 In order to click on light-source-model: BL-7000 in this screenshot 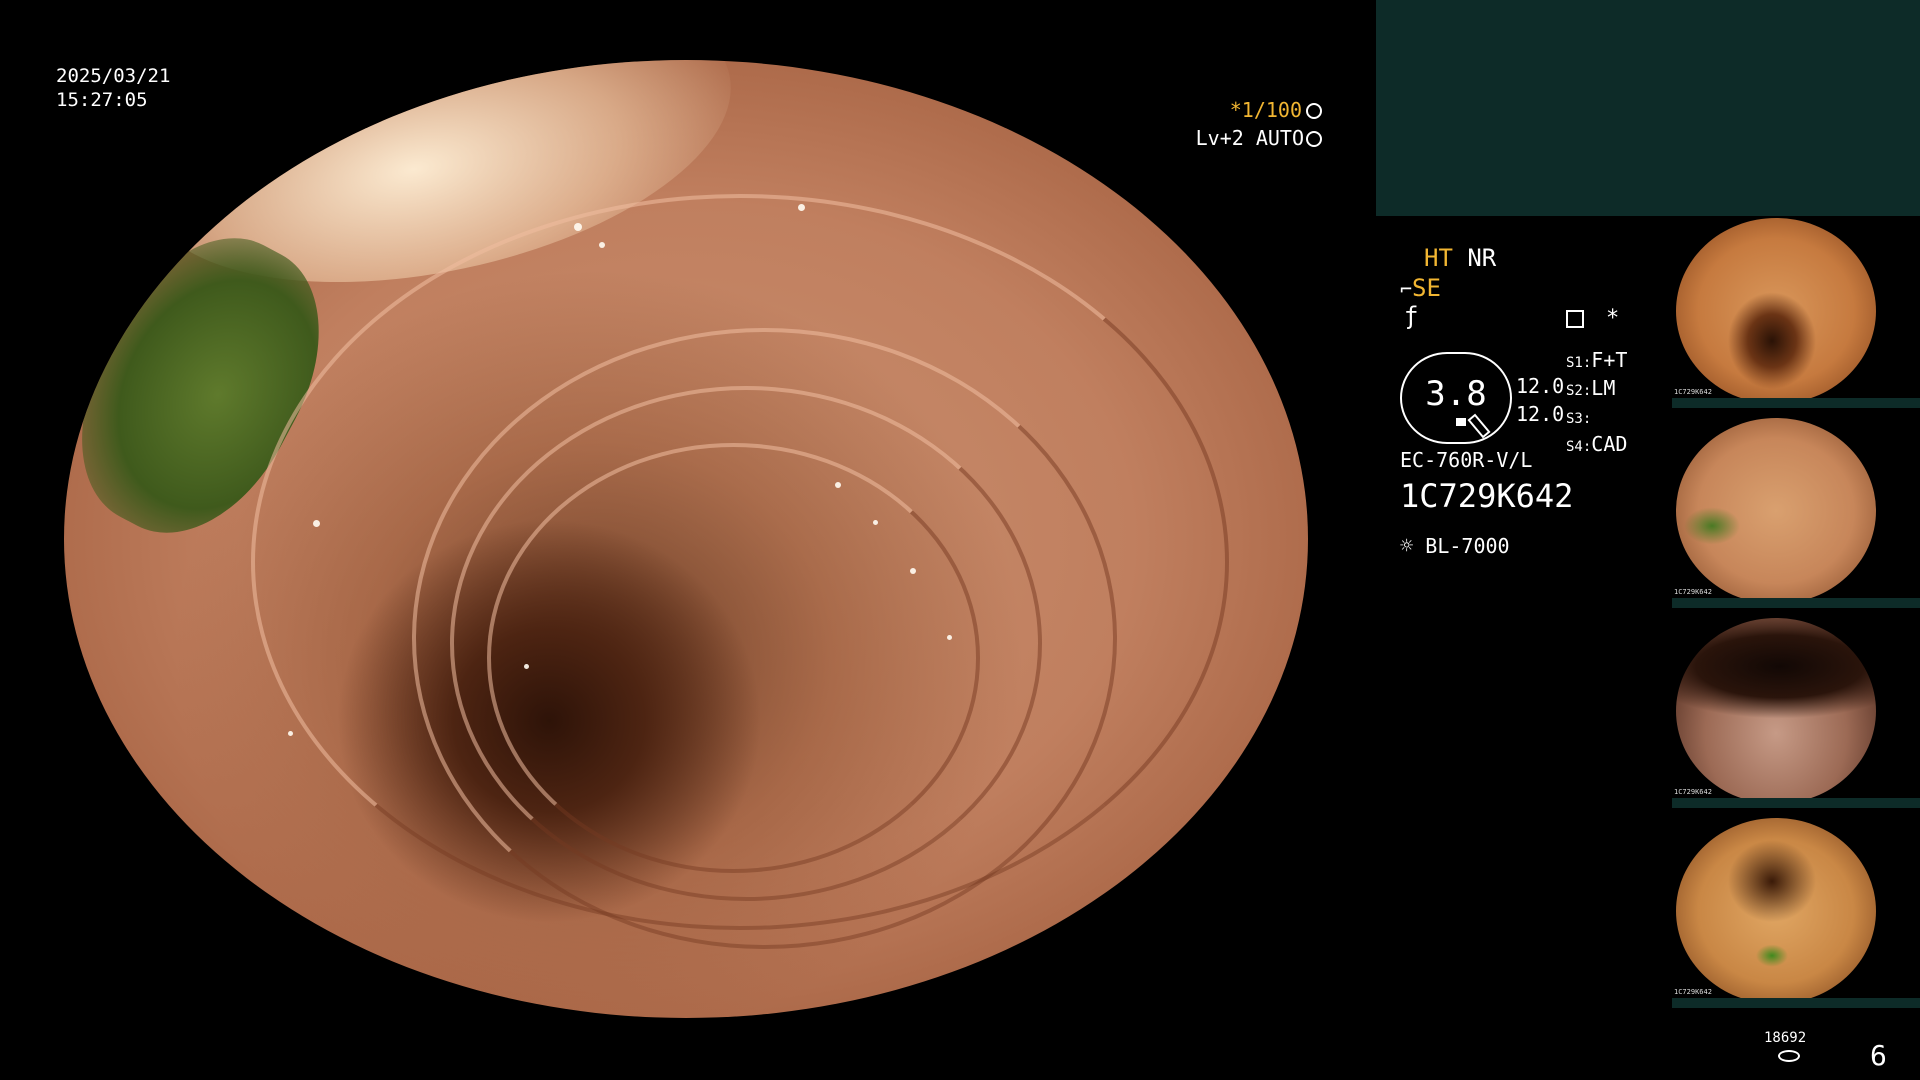, I will do `click(1467, 546)`.